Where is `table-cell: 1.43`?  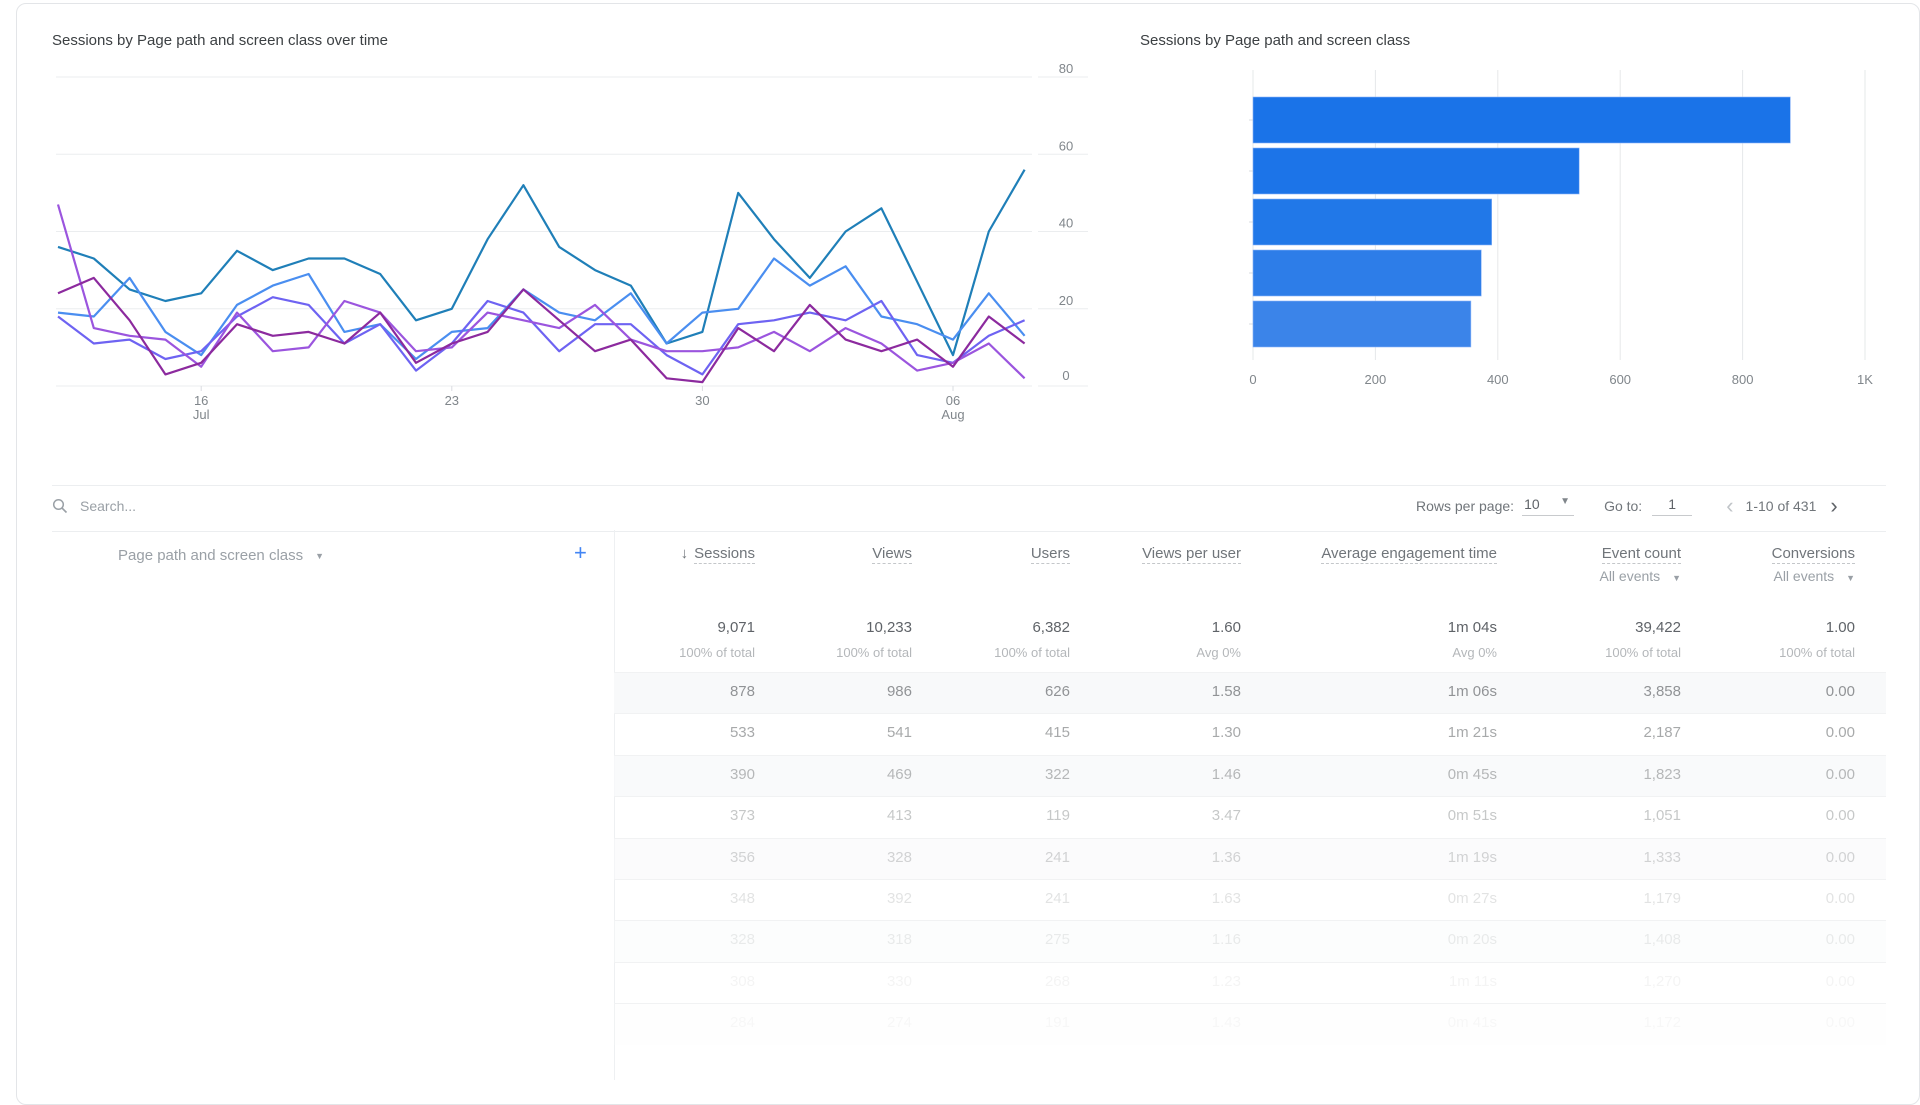 table-cell: 1.43 is located at coordinates (1091, 1022).